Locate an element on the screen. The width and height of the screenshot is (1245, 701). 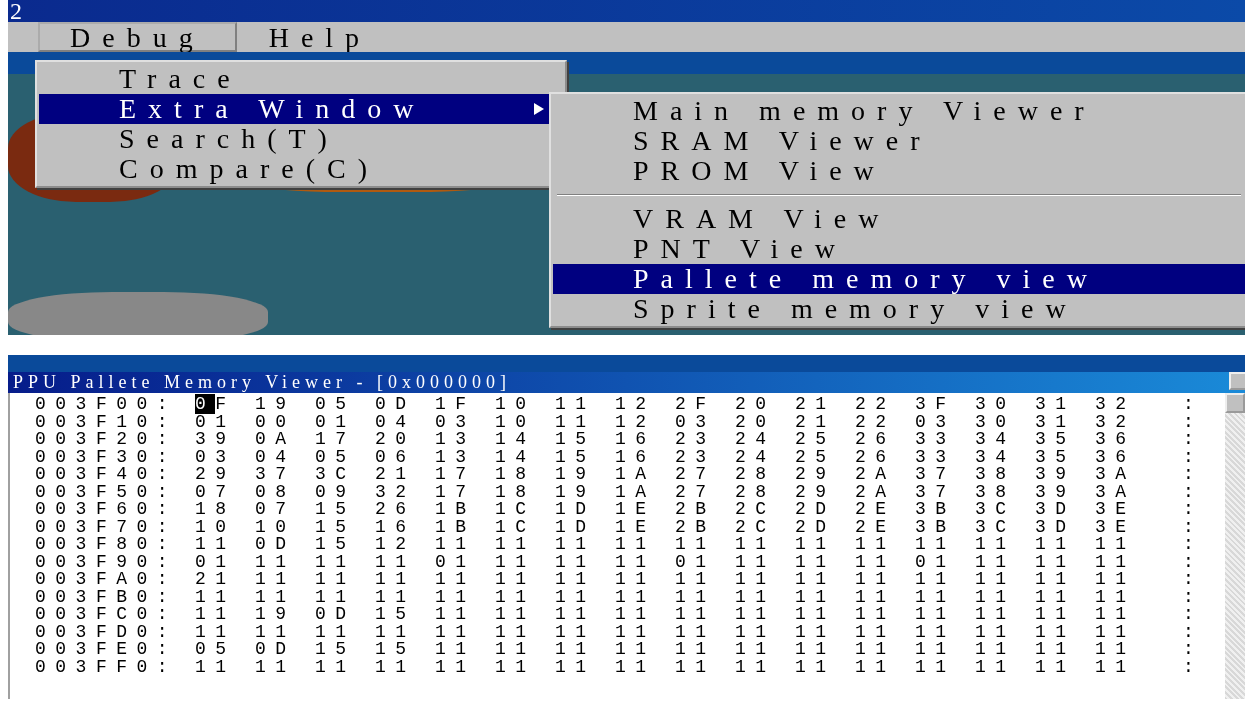
hex-byte: 34 is located at coordinates (996, 440).